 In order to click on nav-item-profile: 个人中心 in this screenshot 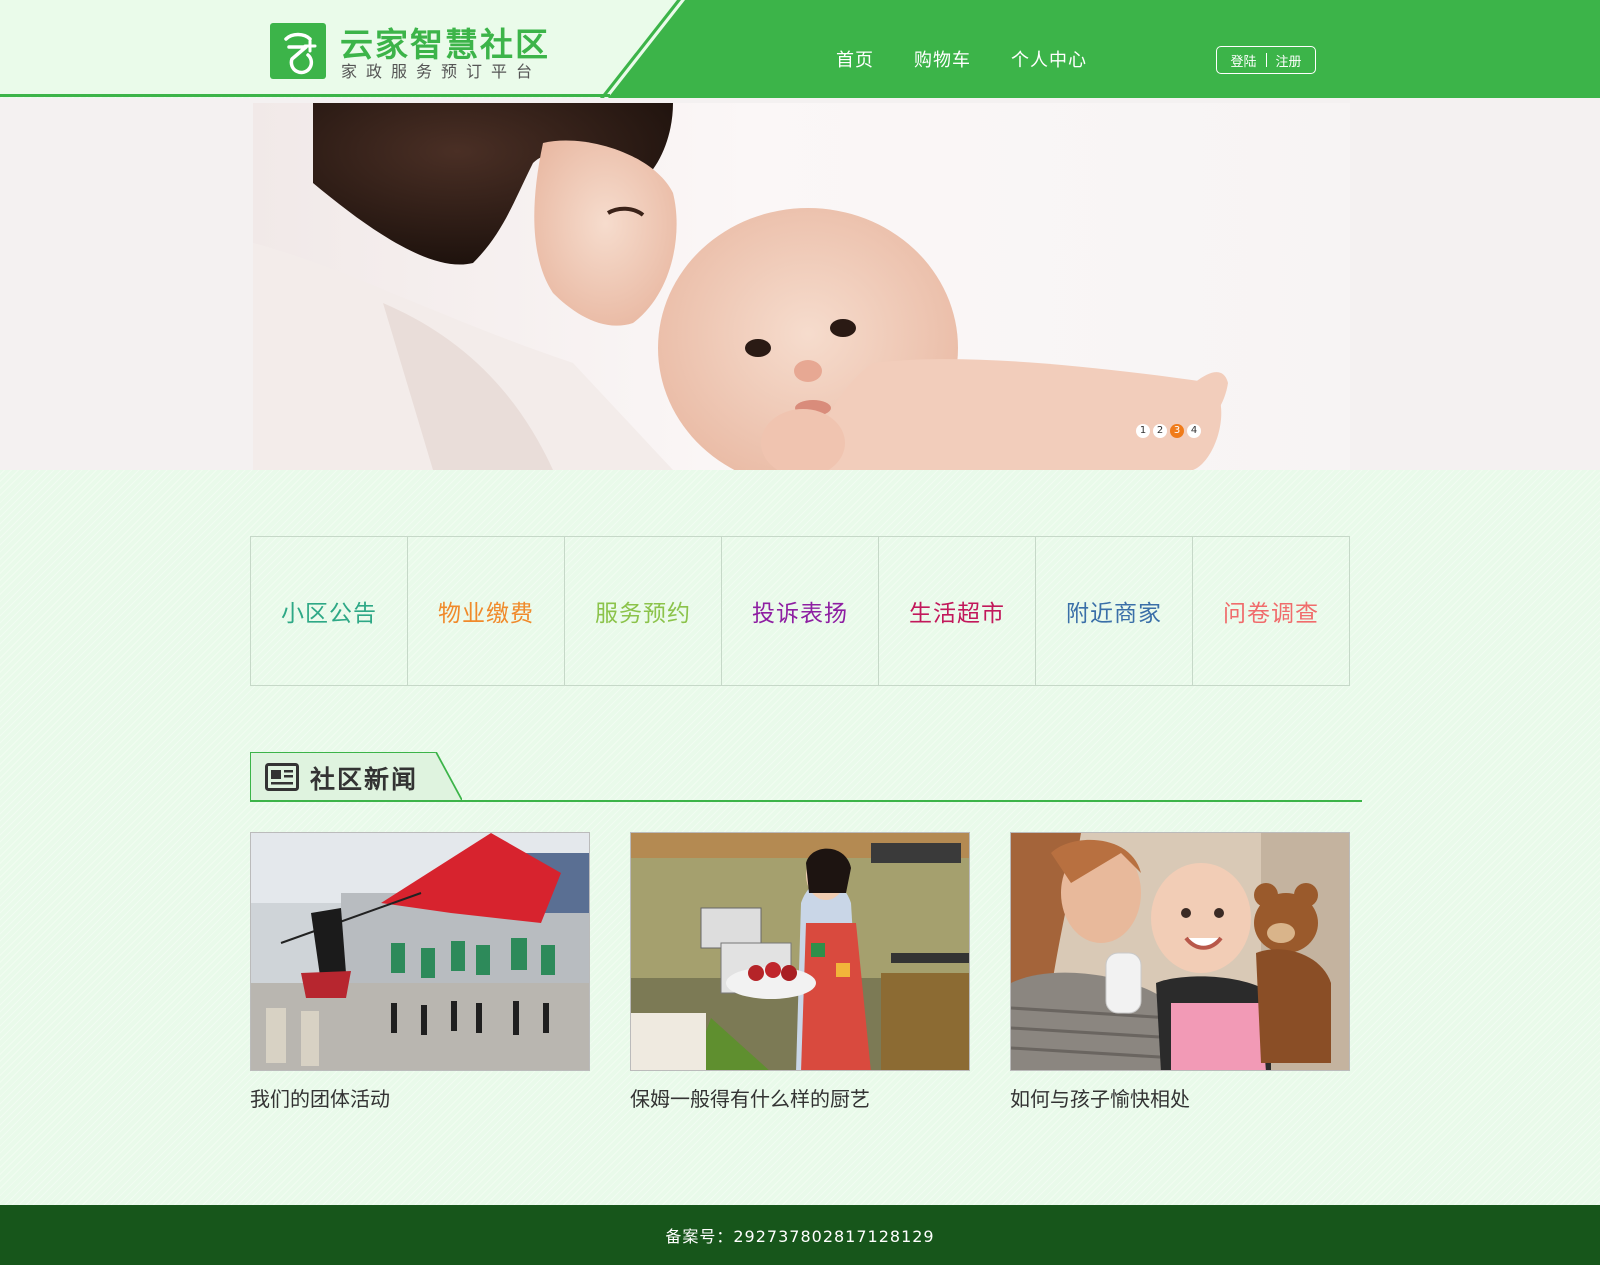, I will do `click(1049, 59)`.